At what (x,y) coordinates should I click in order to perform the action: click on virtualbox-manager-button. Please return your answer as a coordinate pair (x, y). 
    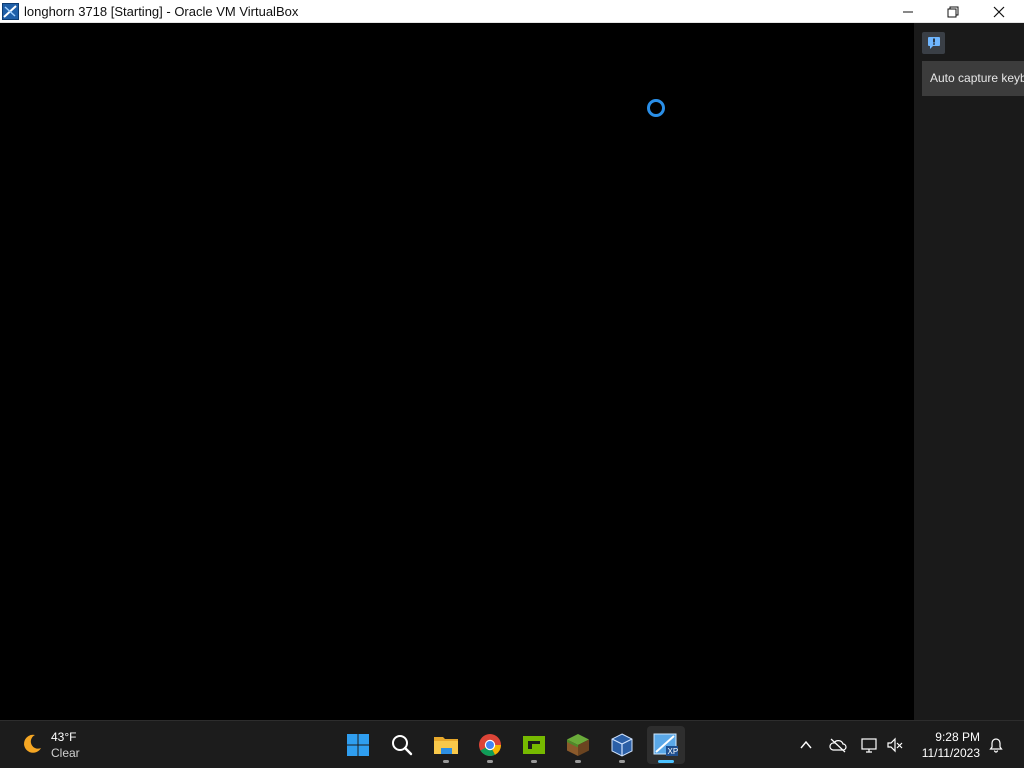
    Looking at the image, I should click on (622, 745).